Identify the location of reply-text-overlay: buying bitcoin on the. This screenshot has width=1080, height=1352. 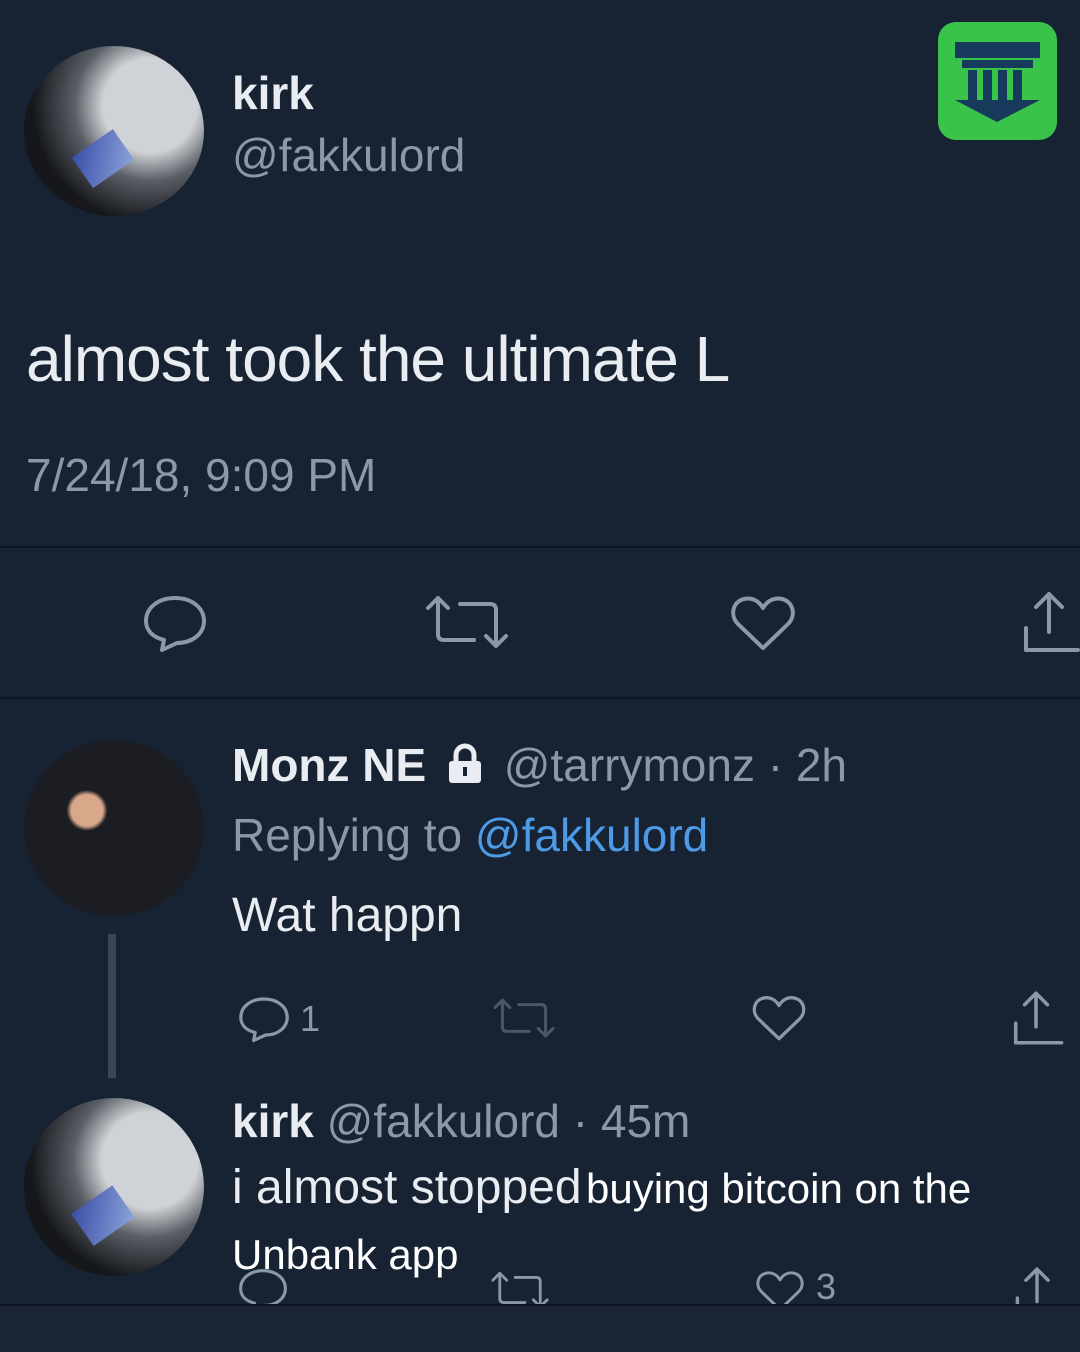
(778, 1188).